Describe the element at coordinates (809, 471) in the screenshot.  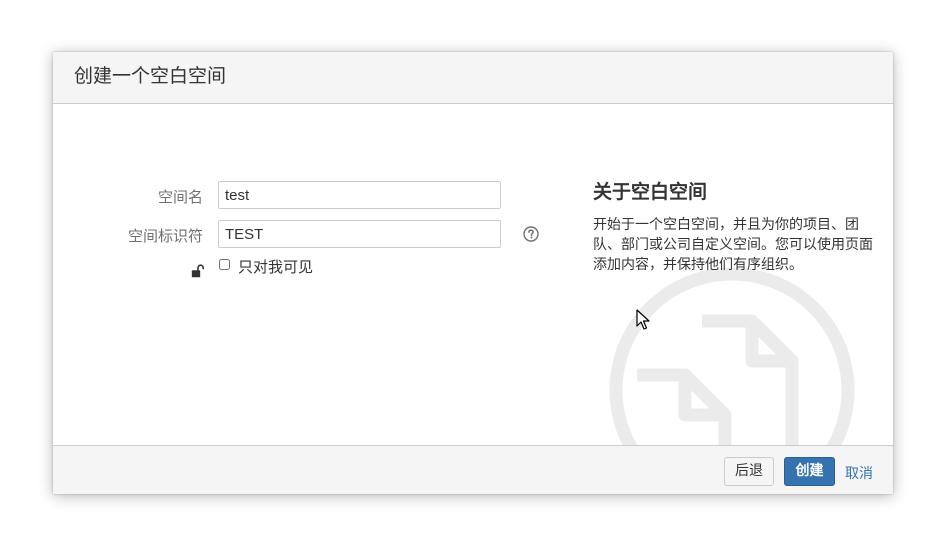
I see `create-button: 创建` at that location.